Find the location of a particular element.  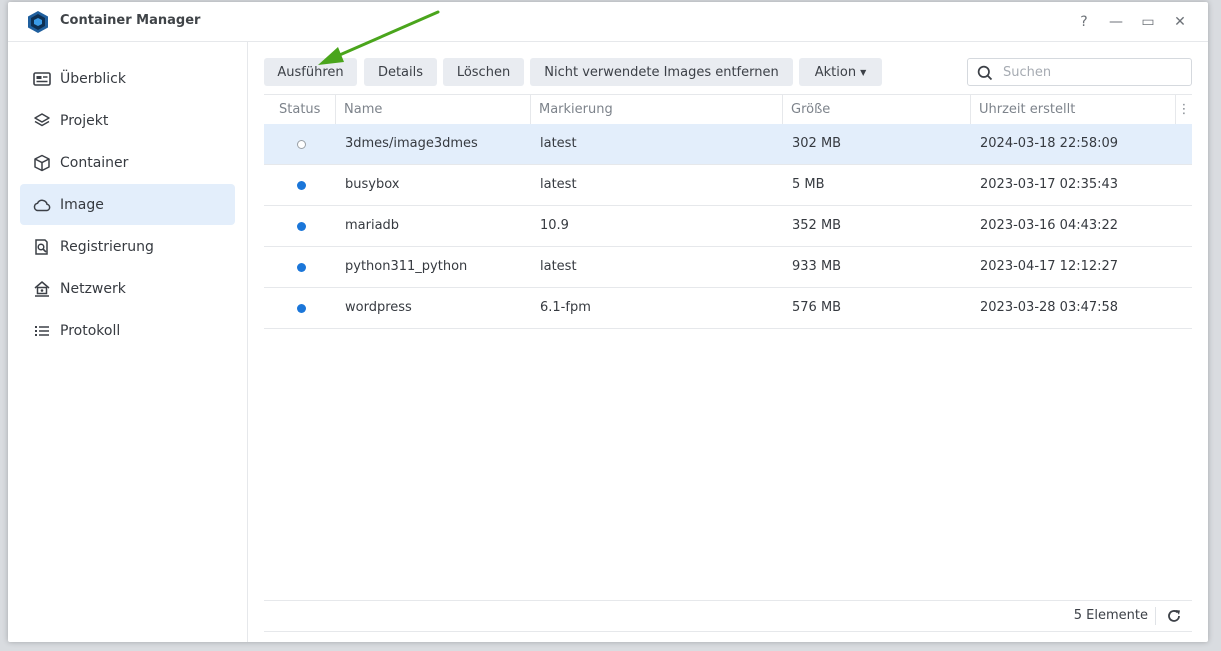

image-created: 2024-03-18 22:58:09 is located at coordinates (1049, 143).